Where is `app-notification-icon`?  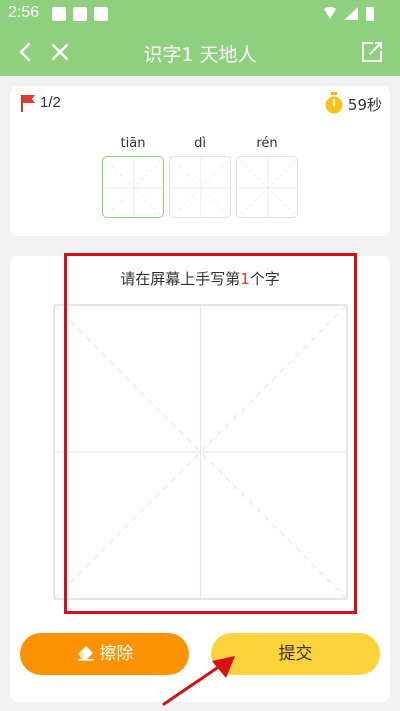
app-notification-icon is located at coordinates (80, 14).